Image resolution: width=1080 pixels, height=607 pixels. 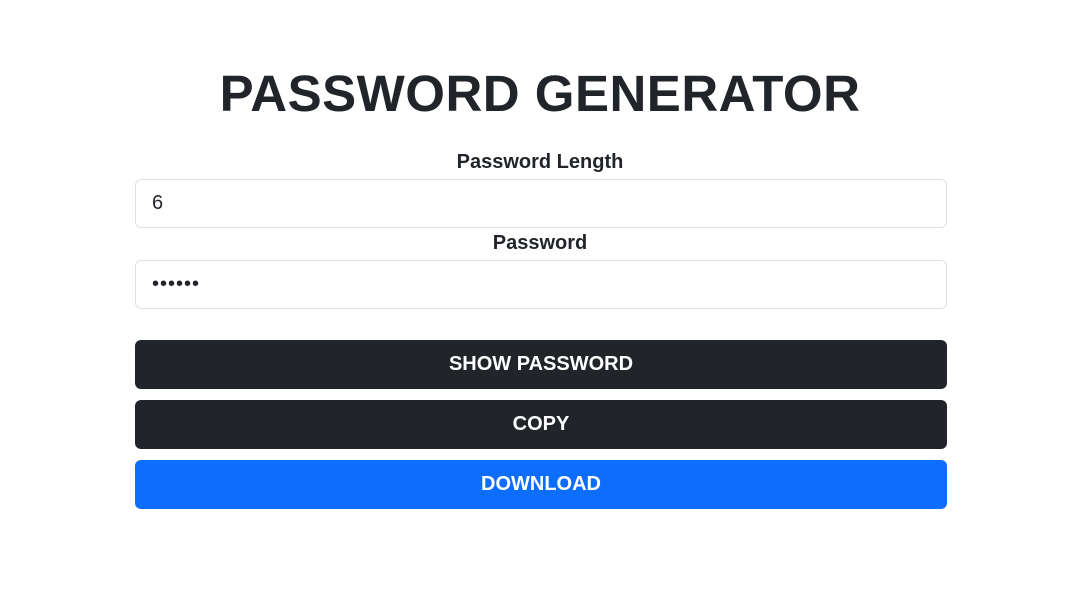 What do you see at coordinates (541, 424) in the screenshot?
I see `copy-button: COPY` at bounding box center [541, 424].